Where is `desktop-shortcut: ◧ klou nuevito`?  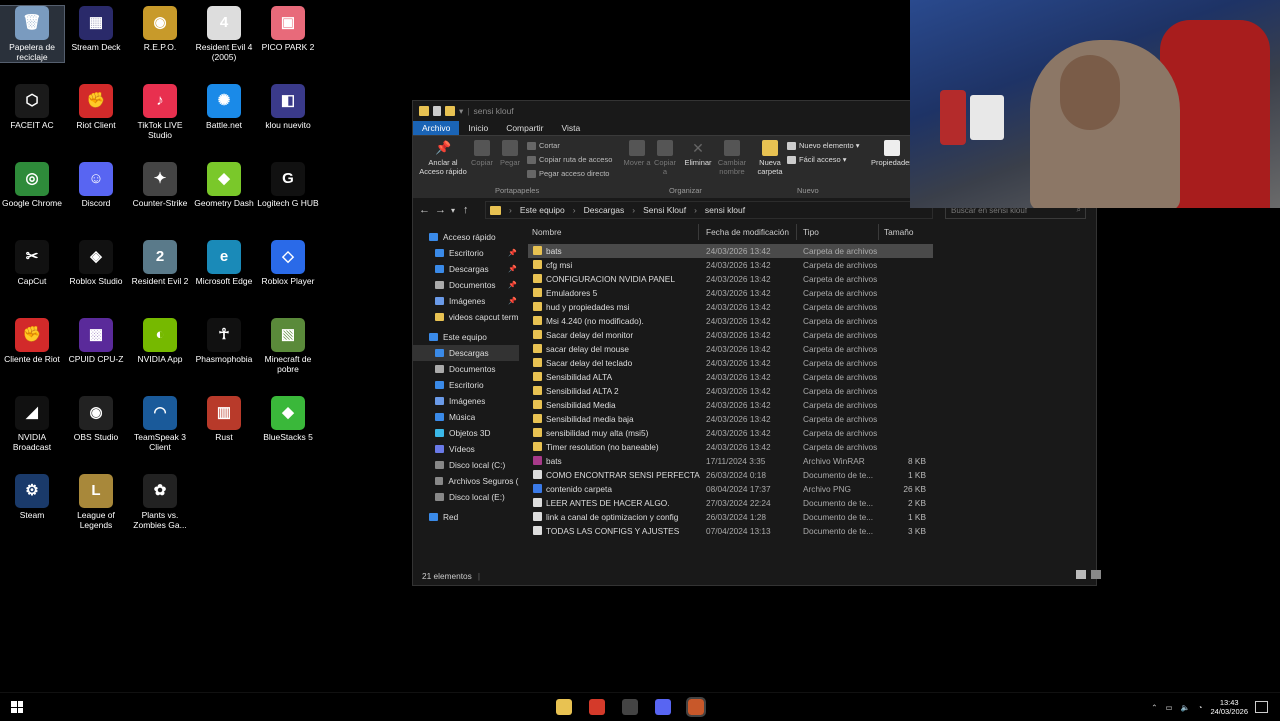 desktop-shortcut: ◧ klou nuevito is located at coordinates (288, 107).